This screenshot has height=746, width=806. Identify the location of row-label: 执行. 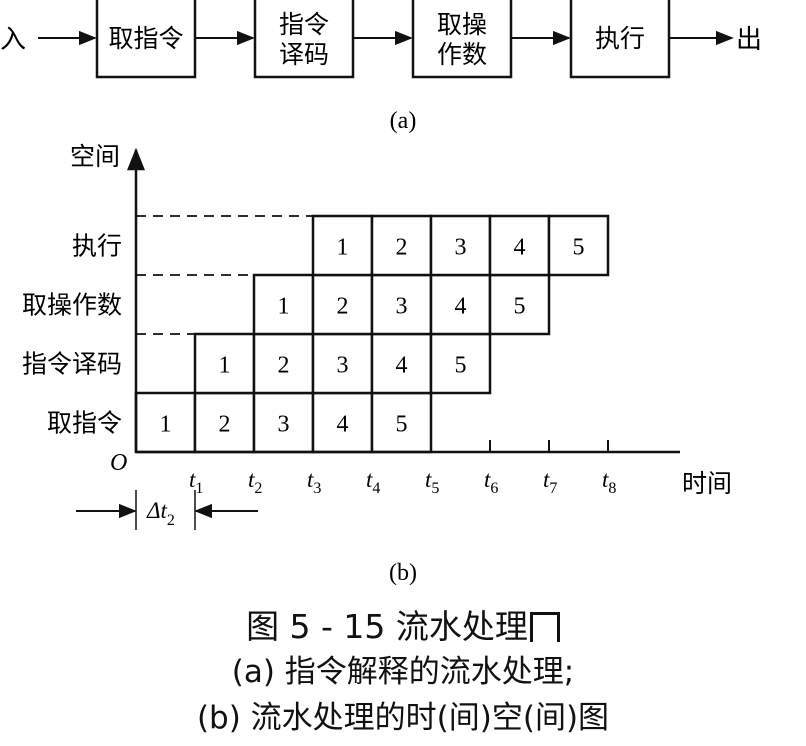
(97, 246).